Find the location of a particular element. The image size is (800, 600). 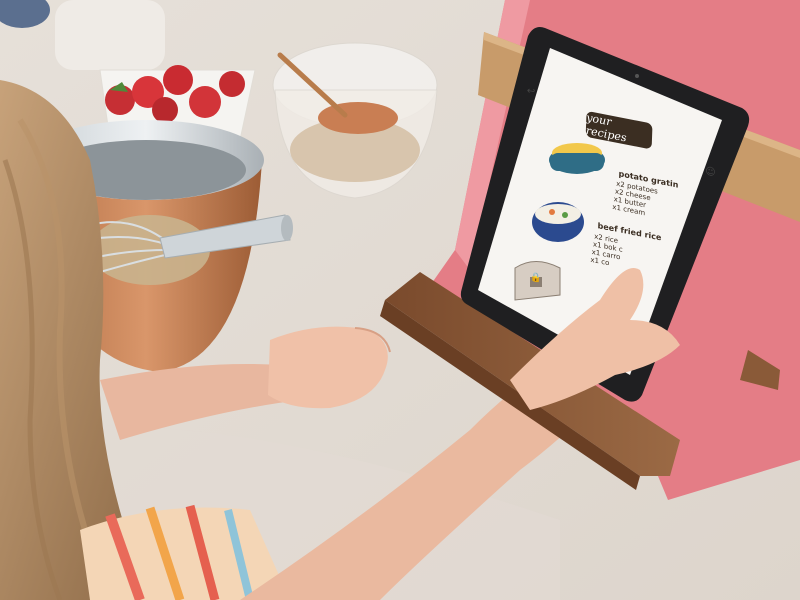

lock-icon: 🔒 is located at coordinates (536, 278).